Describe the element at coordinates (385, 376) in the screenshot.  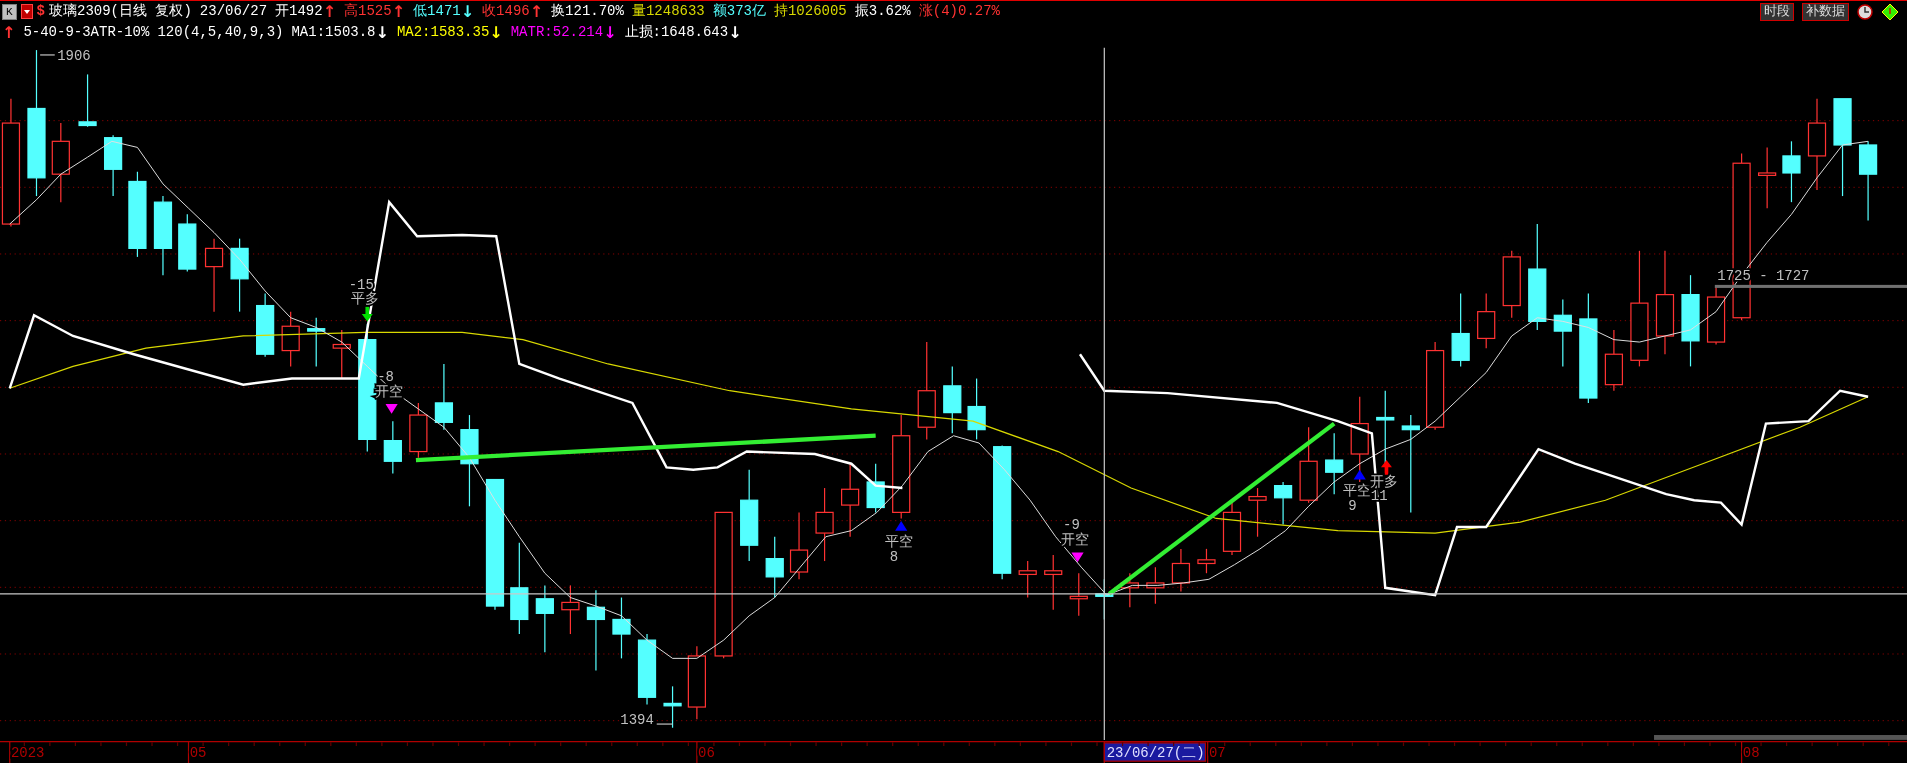
I see `signal-count: -8` at that location.